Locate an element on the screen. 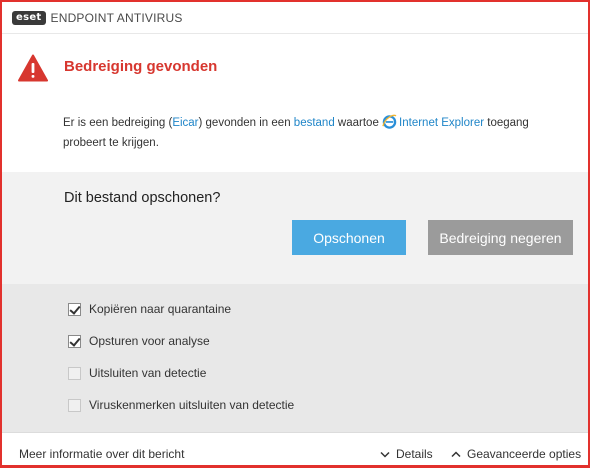  option-exclude-signatures: Viruskenmerken uitsluiten van detectie is located at coordinates (181, 405).